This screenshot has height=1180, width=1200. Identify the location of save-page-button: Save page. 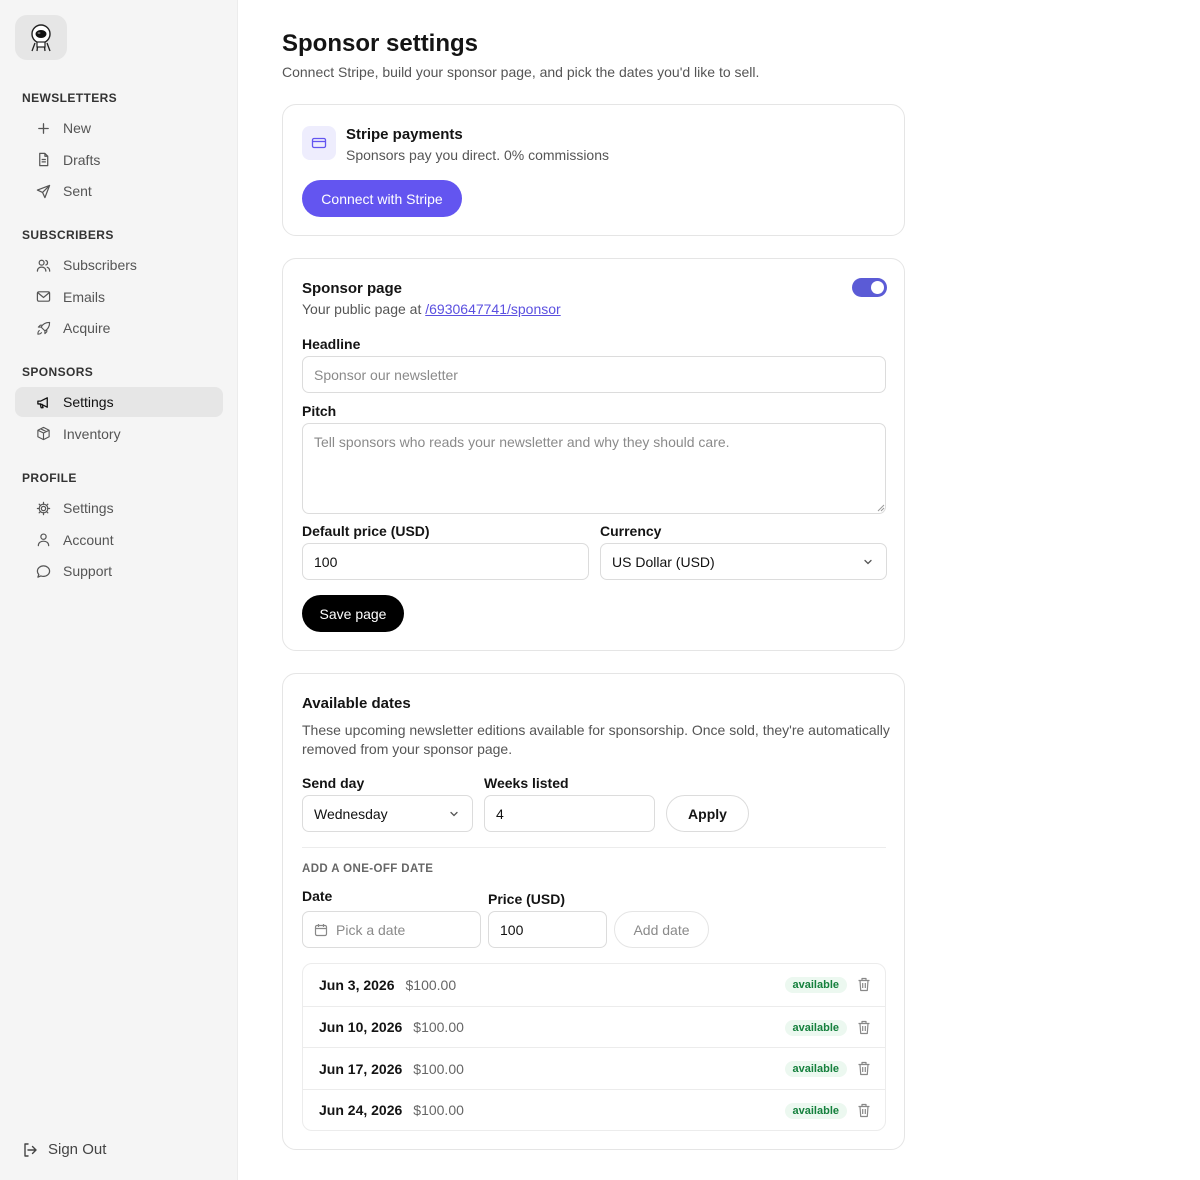
(353, 613).